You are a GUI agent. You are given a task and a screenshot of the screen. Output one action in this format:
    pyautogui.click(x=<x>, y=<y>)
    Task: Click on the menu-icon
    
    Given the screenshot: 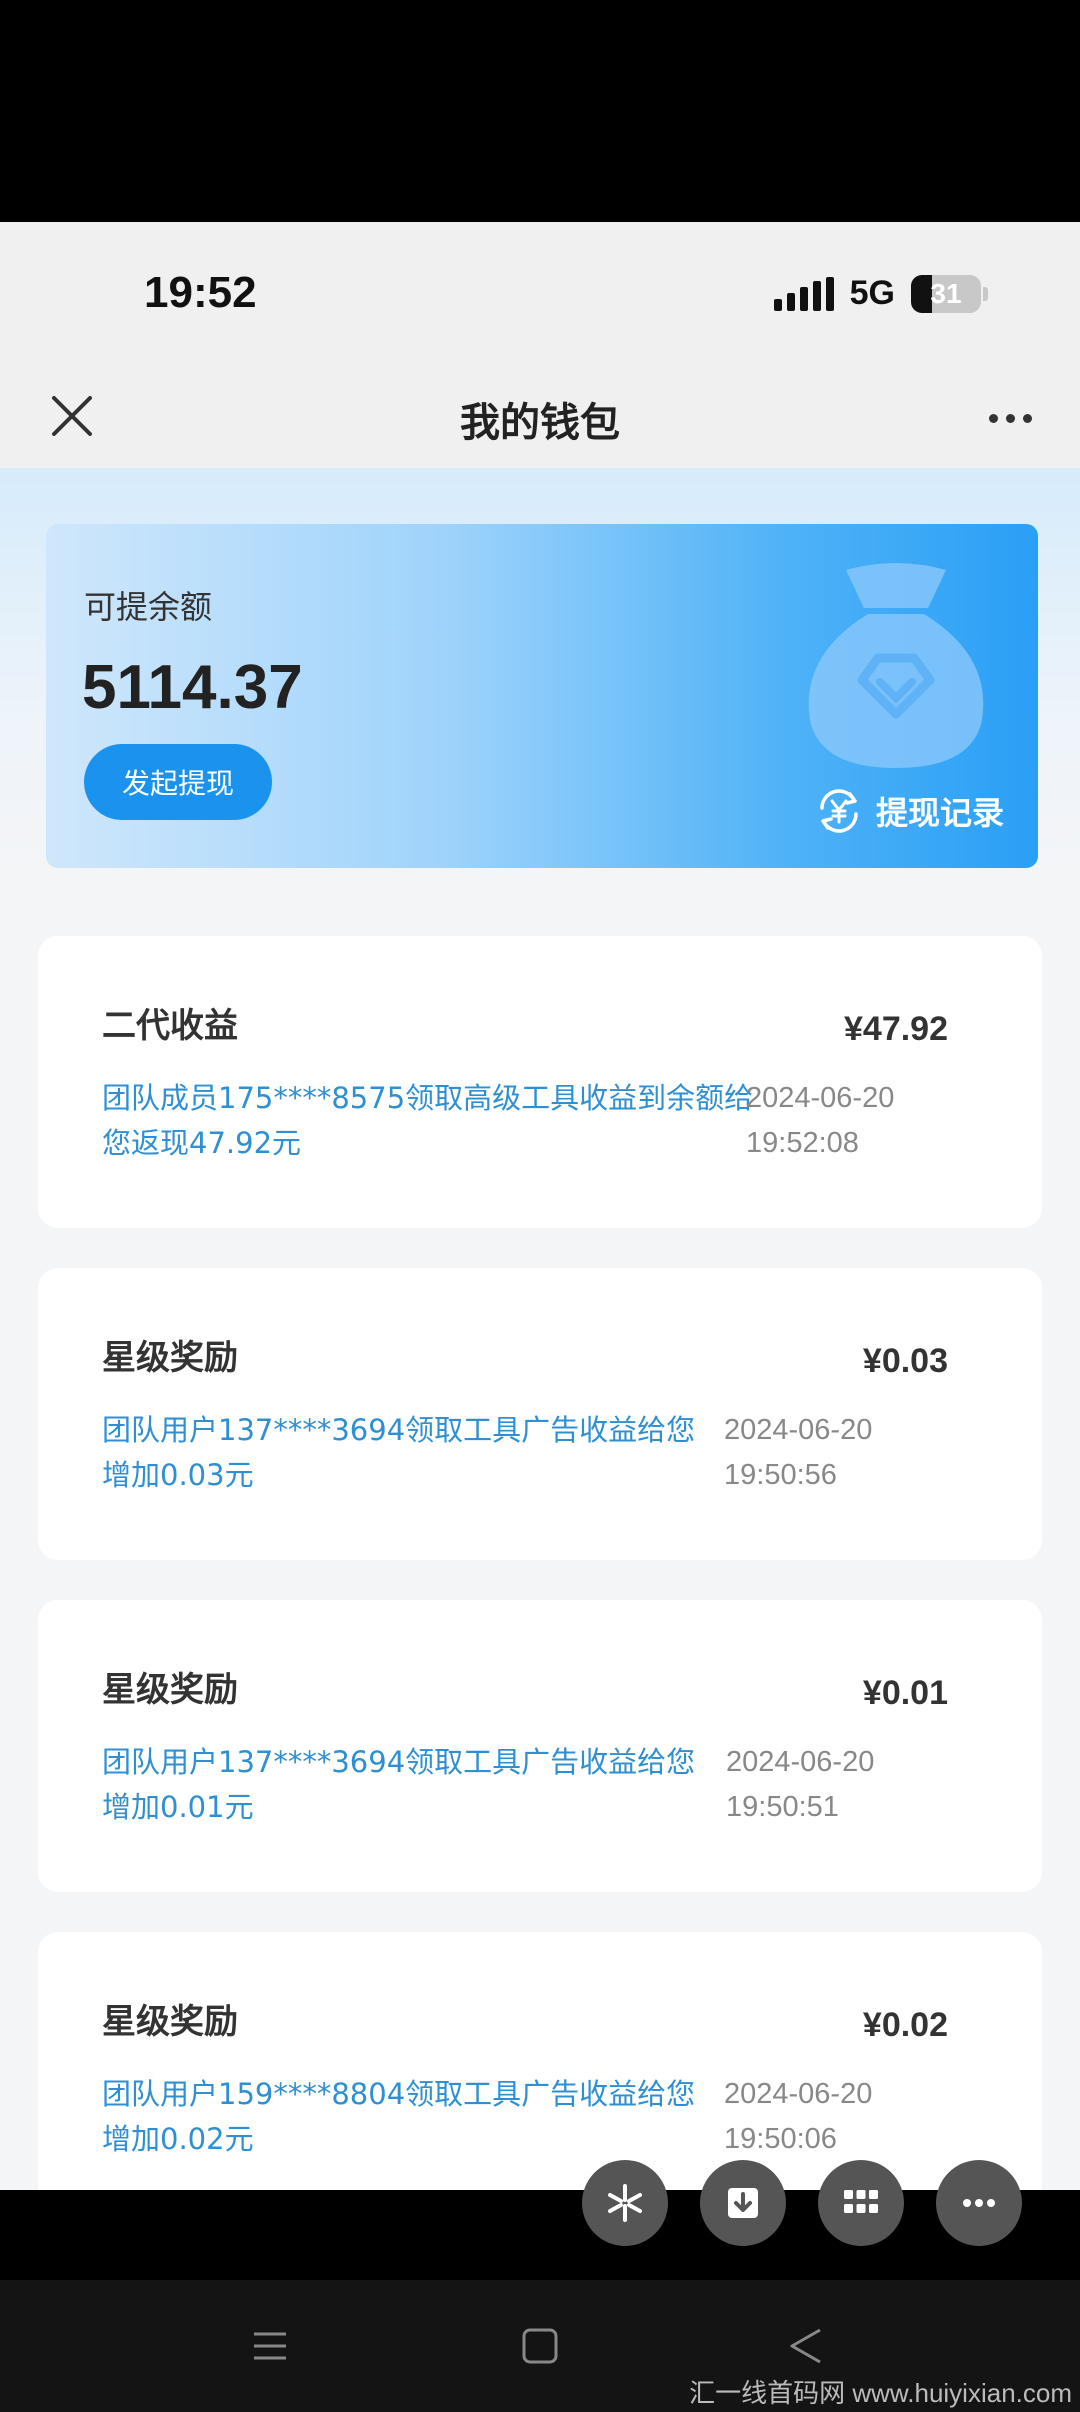 What is the action you would take?
    pyautogui.click(x=270, y=2346)
    